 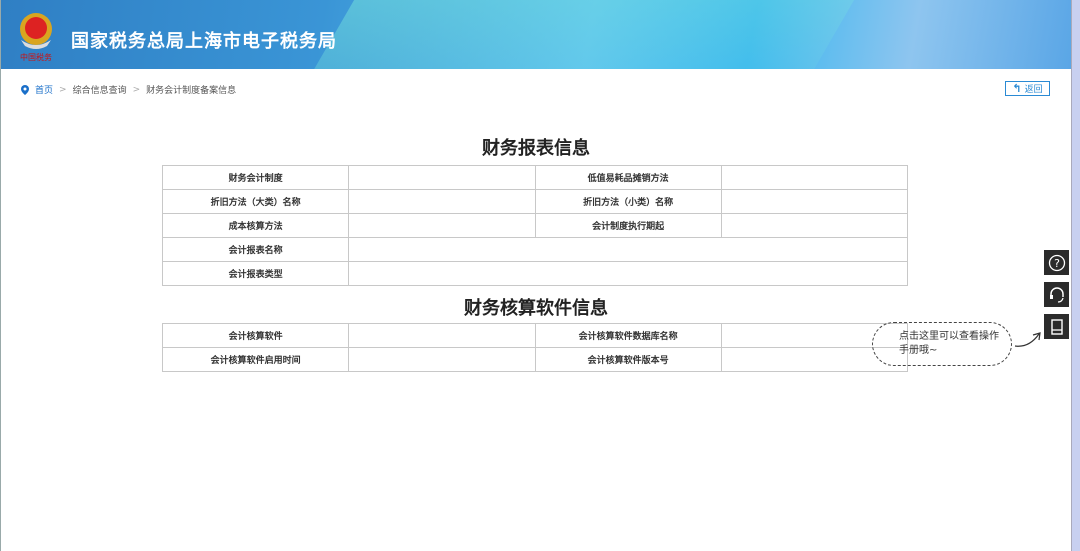 I want to click on label: 会计报表类型, so click(x=255, y=273).